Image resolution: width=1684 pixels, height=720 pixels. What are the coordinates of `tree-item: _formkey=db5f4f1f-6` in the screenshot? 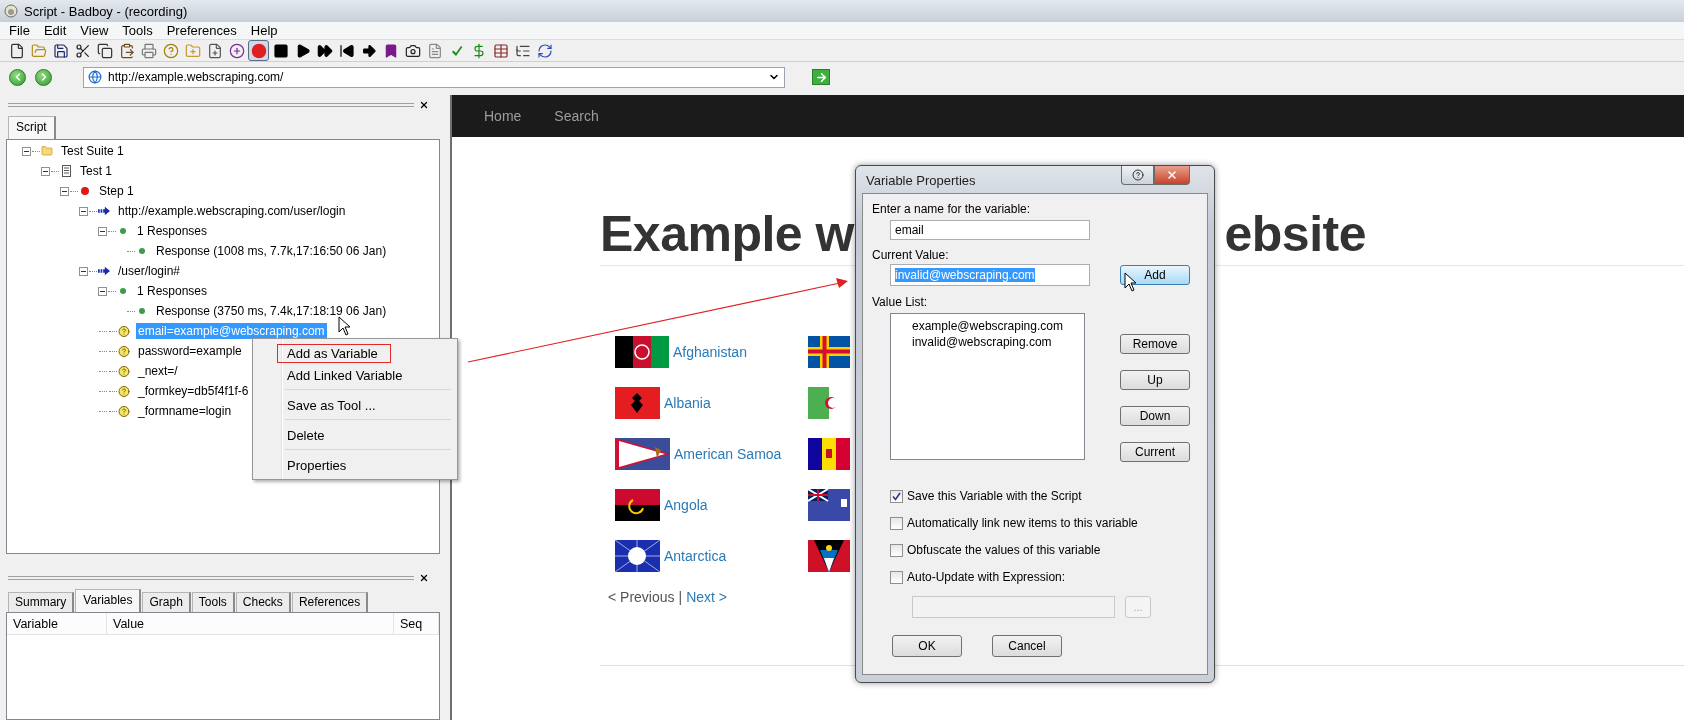 It's located at (193, 391).